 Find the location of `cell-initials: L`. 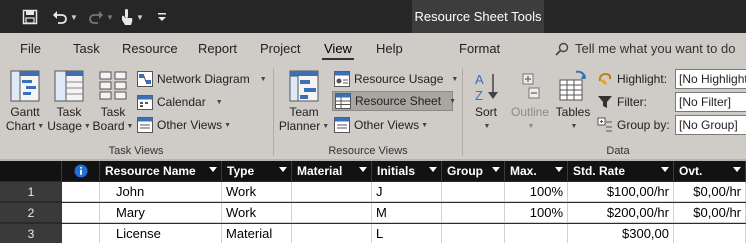

cell-initials: L is located at coordinates (407, 233).